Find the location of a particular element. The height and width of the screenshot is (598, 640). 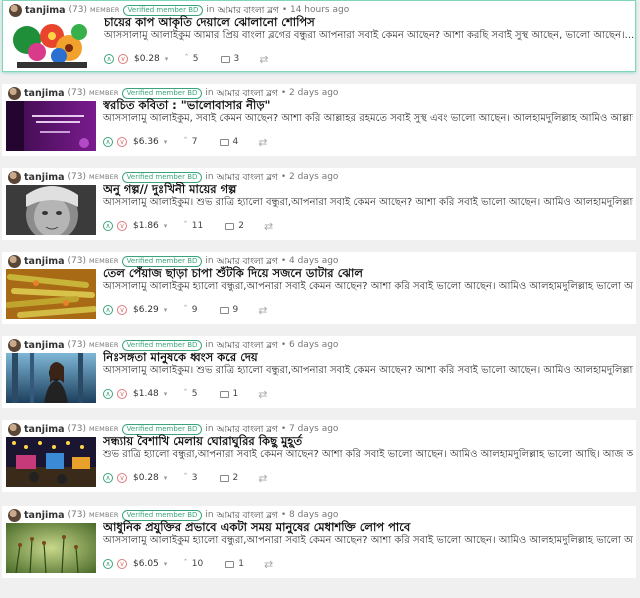

vote-count: 3 is located at coordinates (195, 478).